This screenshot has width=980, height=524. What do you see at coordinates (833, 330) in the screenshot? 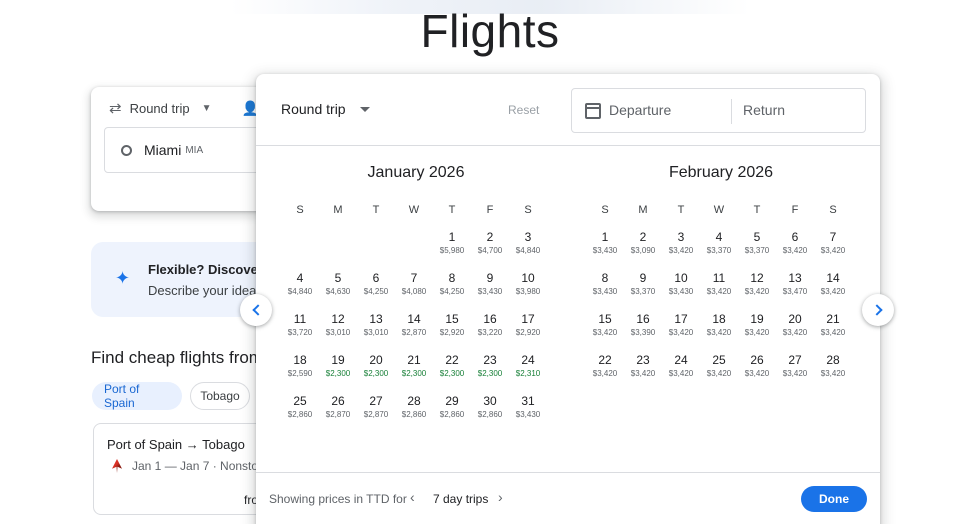
I see `day-cell: 21 $3,420` at bounding box center [833, 330].